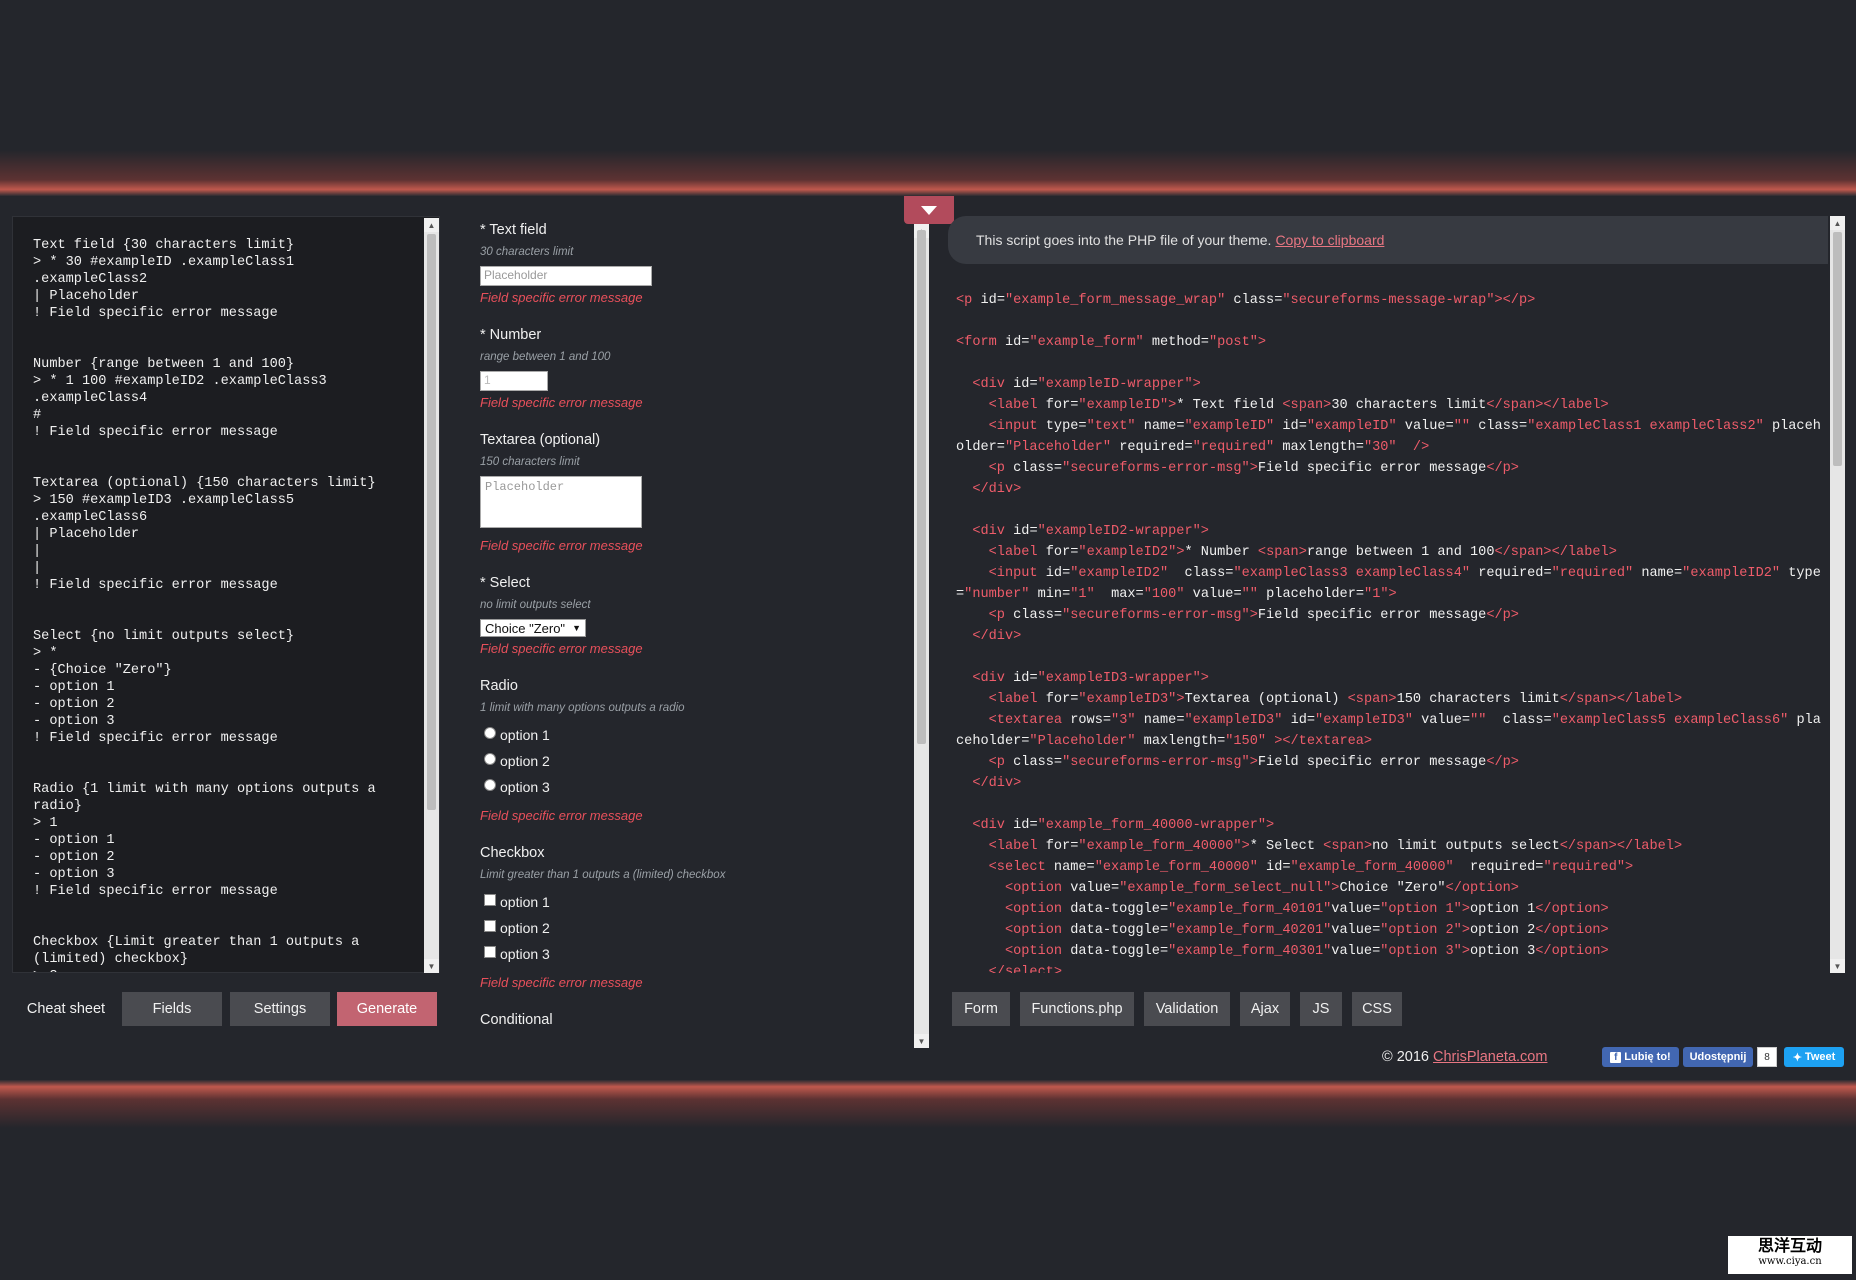 The height and width of the screenshot is (1280, 1856). I want to click on footer-copyright: © 2016 ChrisPlaneta.com, so click(1464, 1057).